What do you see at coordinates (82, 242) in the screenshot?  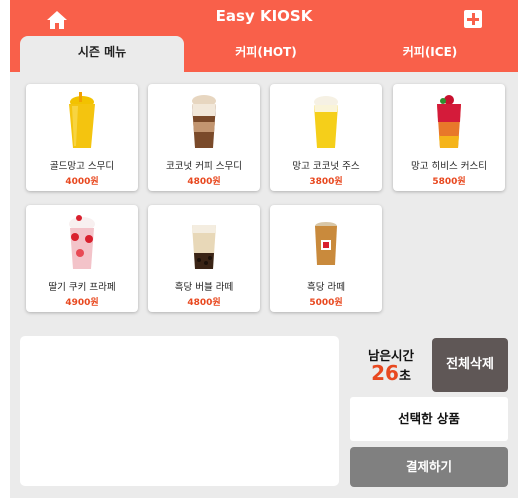 I see `strawberry-cookie-frappe-image` at bounding box center [82, 242].